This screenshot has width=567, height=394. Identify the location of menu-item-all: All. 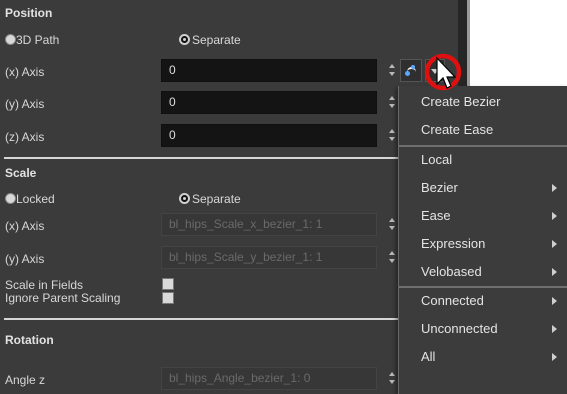
(483, 357).